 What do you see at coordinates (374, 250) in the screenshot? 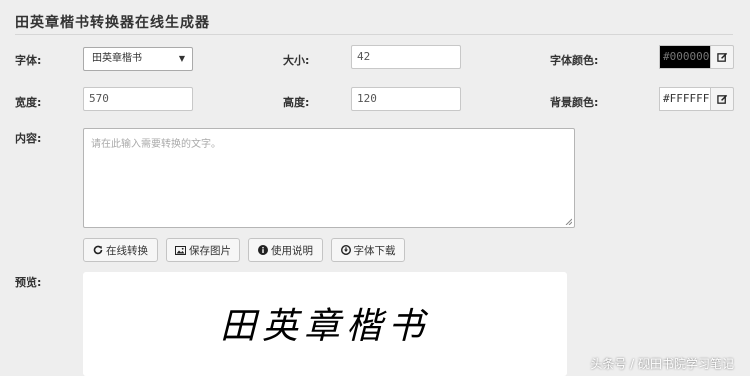
I see `font-download-button-label: 字体下载` at bounding box center [374, 250].